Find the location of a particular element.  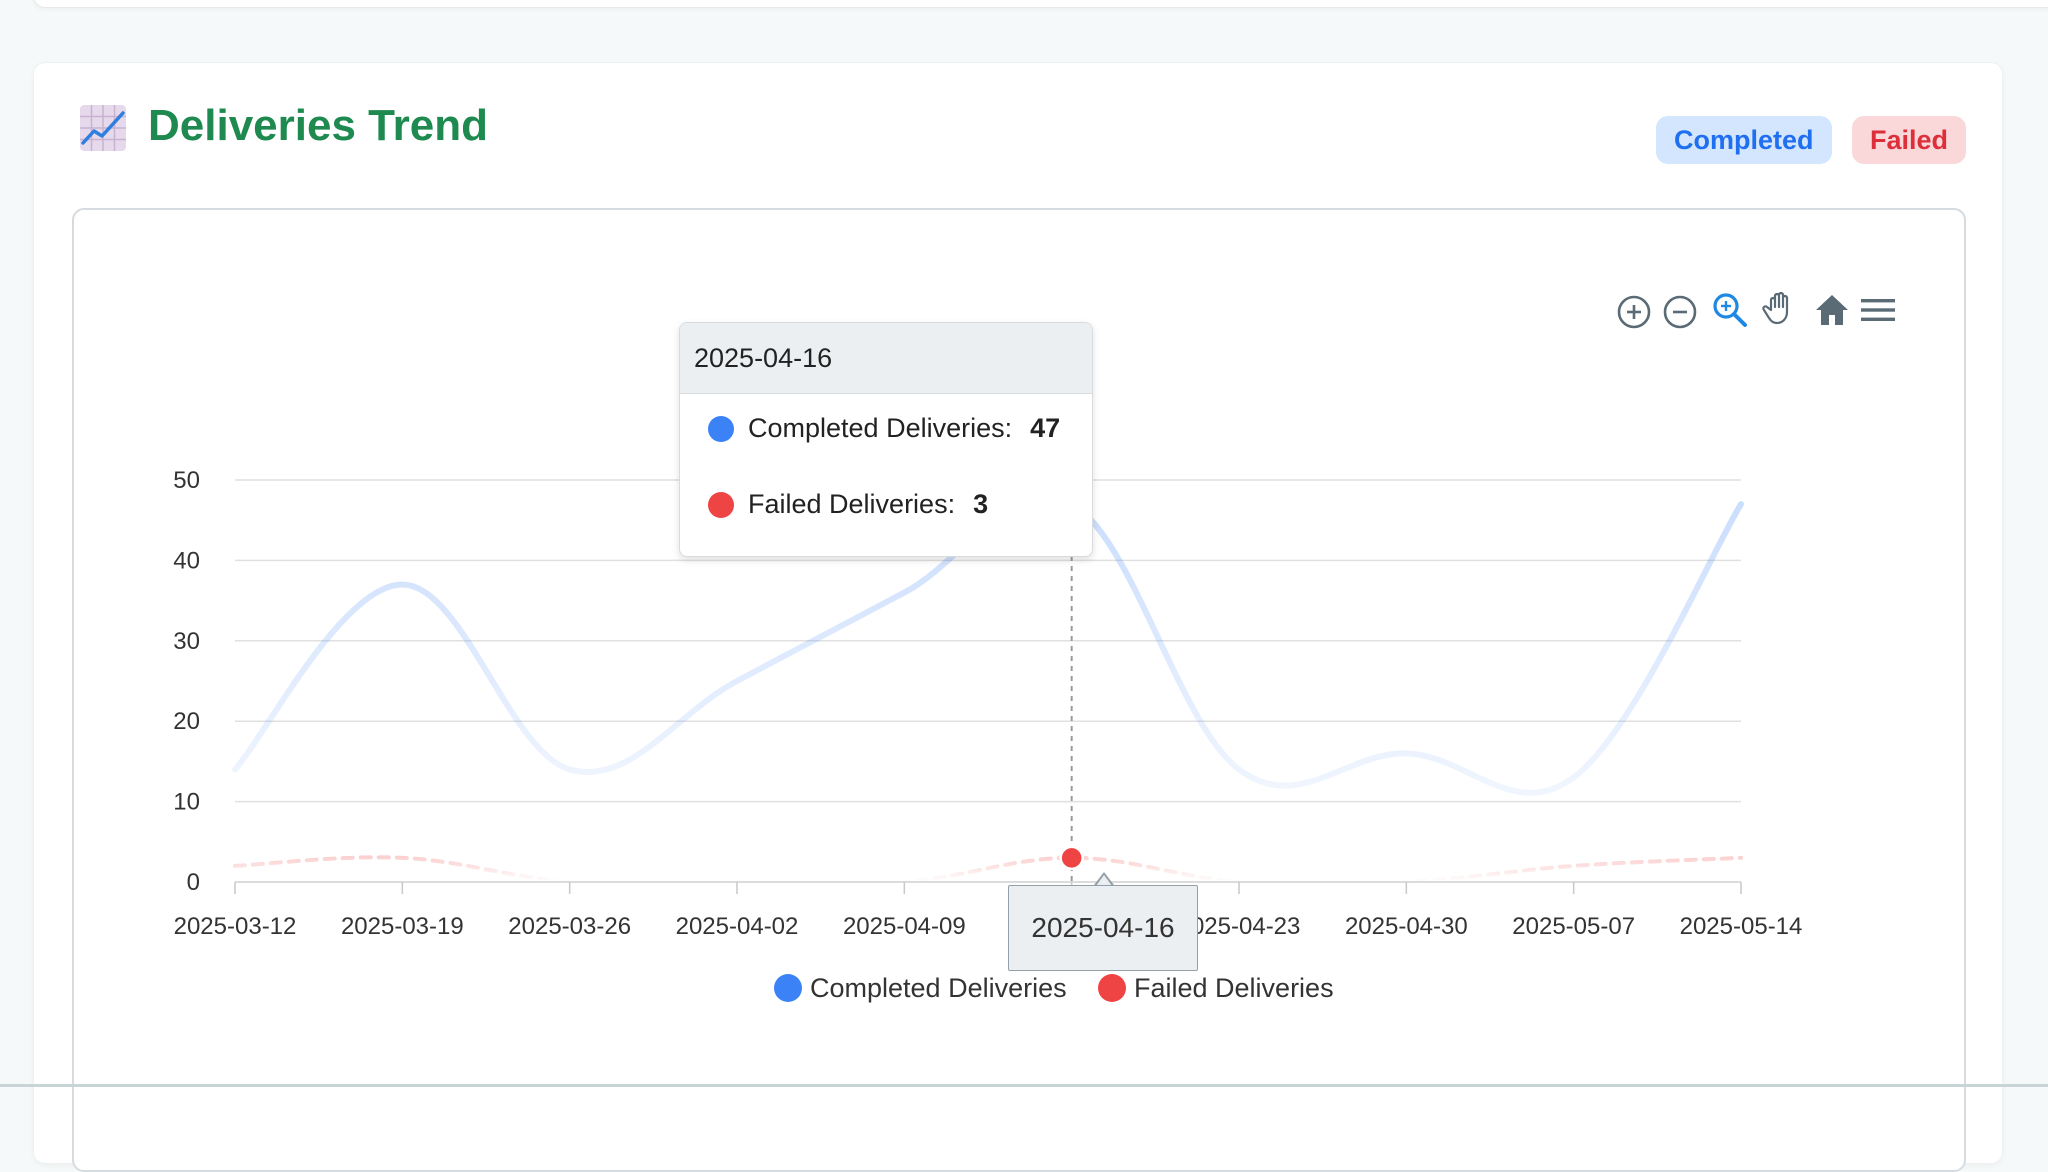

tooltip-label: Failed Deliveries: is located at coordinates (852, 504).